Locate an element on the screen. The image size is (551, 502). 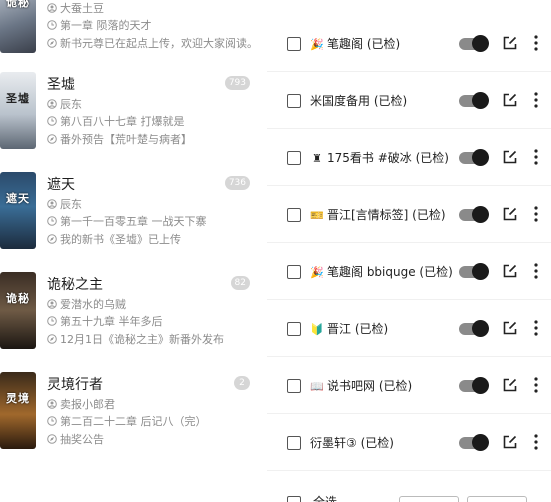
book-item: 诡秘 大蚕土豆 第一章 陨落的天才 新书元尊已在起点上传，欢迎大家阅读。 is located at coordinates (129, 38).